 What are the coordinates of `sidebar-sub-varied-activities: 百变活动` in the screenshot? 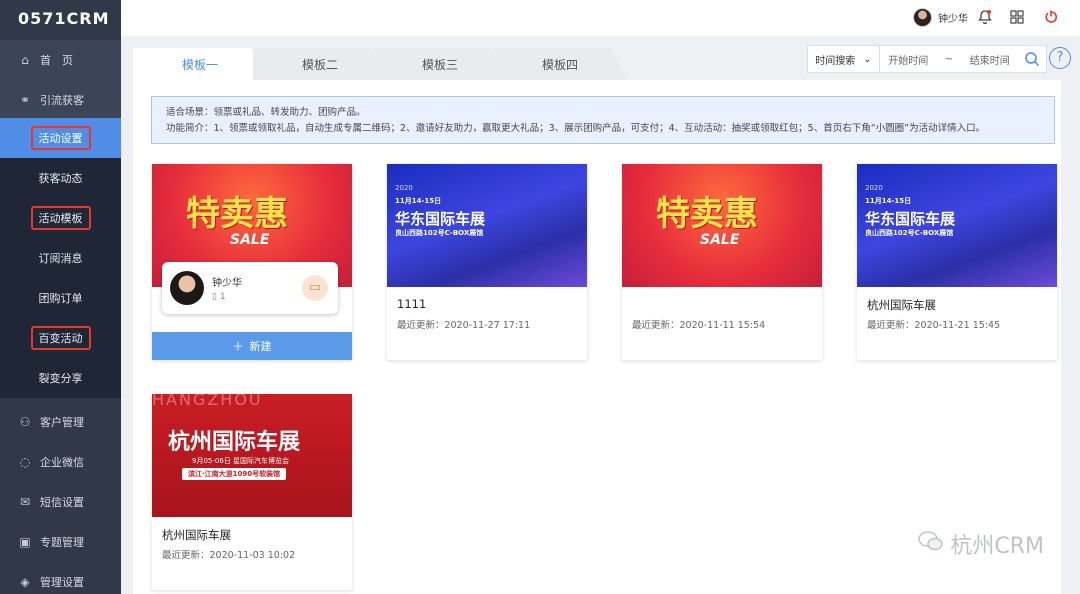 It's located at (60, 338).